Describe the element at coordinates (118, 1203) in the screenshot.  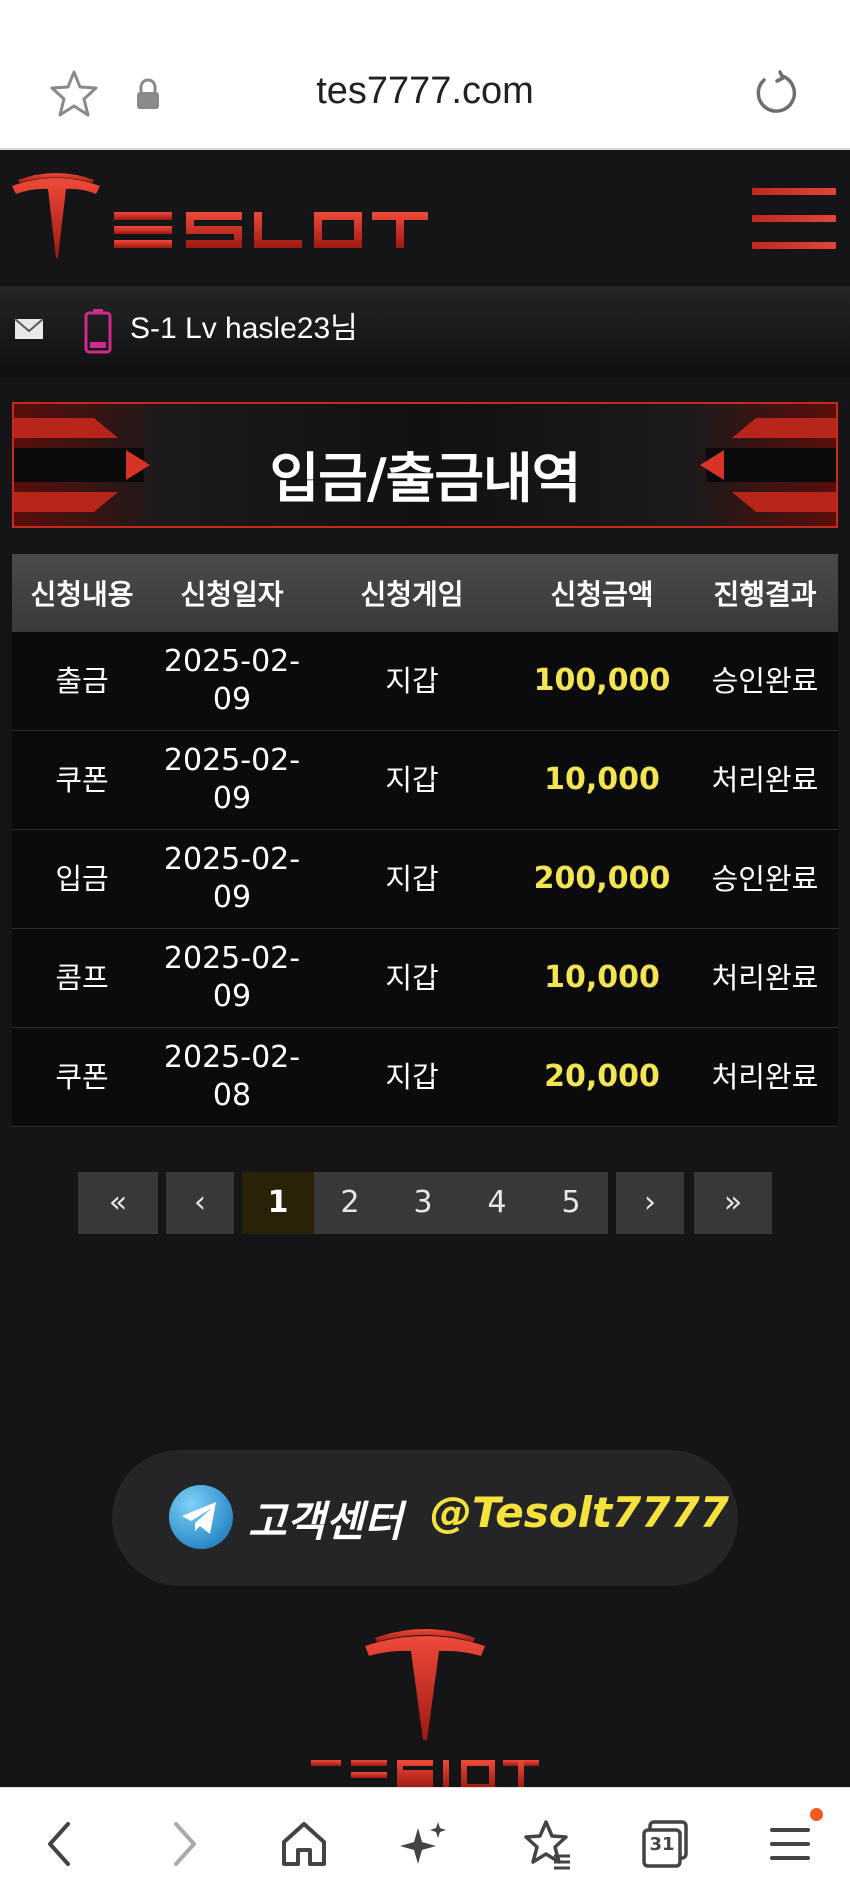
I see `first-page-button: «` at that location.